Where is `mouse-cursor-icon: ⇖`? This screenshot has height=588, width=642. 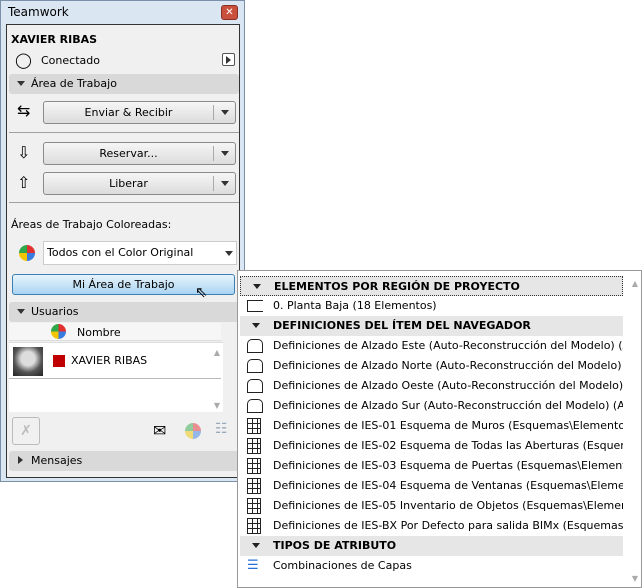
mouse-cursor-icon: ⇖ is located at coordinates (201, 292).